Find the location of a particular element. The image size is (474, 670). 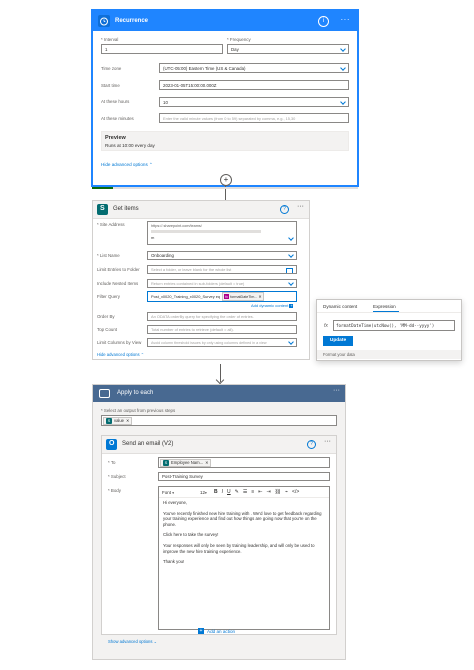

update-button: Update is located at coordinates (338, 341).